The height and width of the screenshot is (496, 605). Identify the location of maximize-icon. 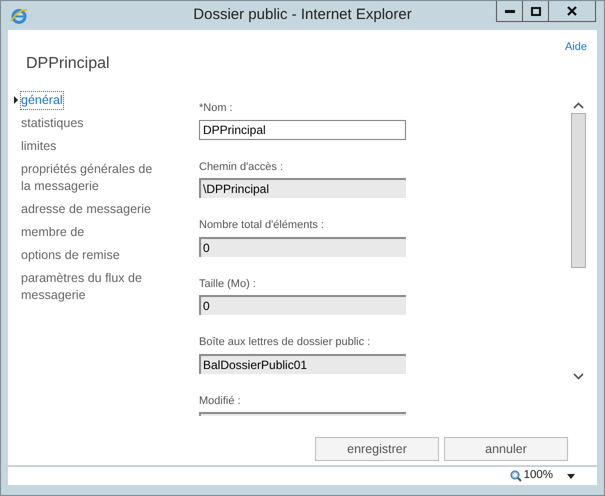
(535, 11).